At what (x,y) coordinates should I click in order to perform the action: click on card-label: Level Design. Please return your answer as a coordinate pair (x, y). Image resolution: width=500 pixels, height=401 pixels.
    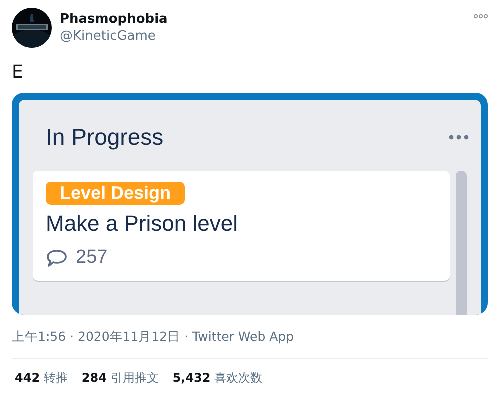
    Looking at the image, I should click on (116, 193).